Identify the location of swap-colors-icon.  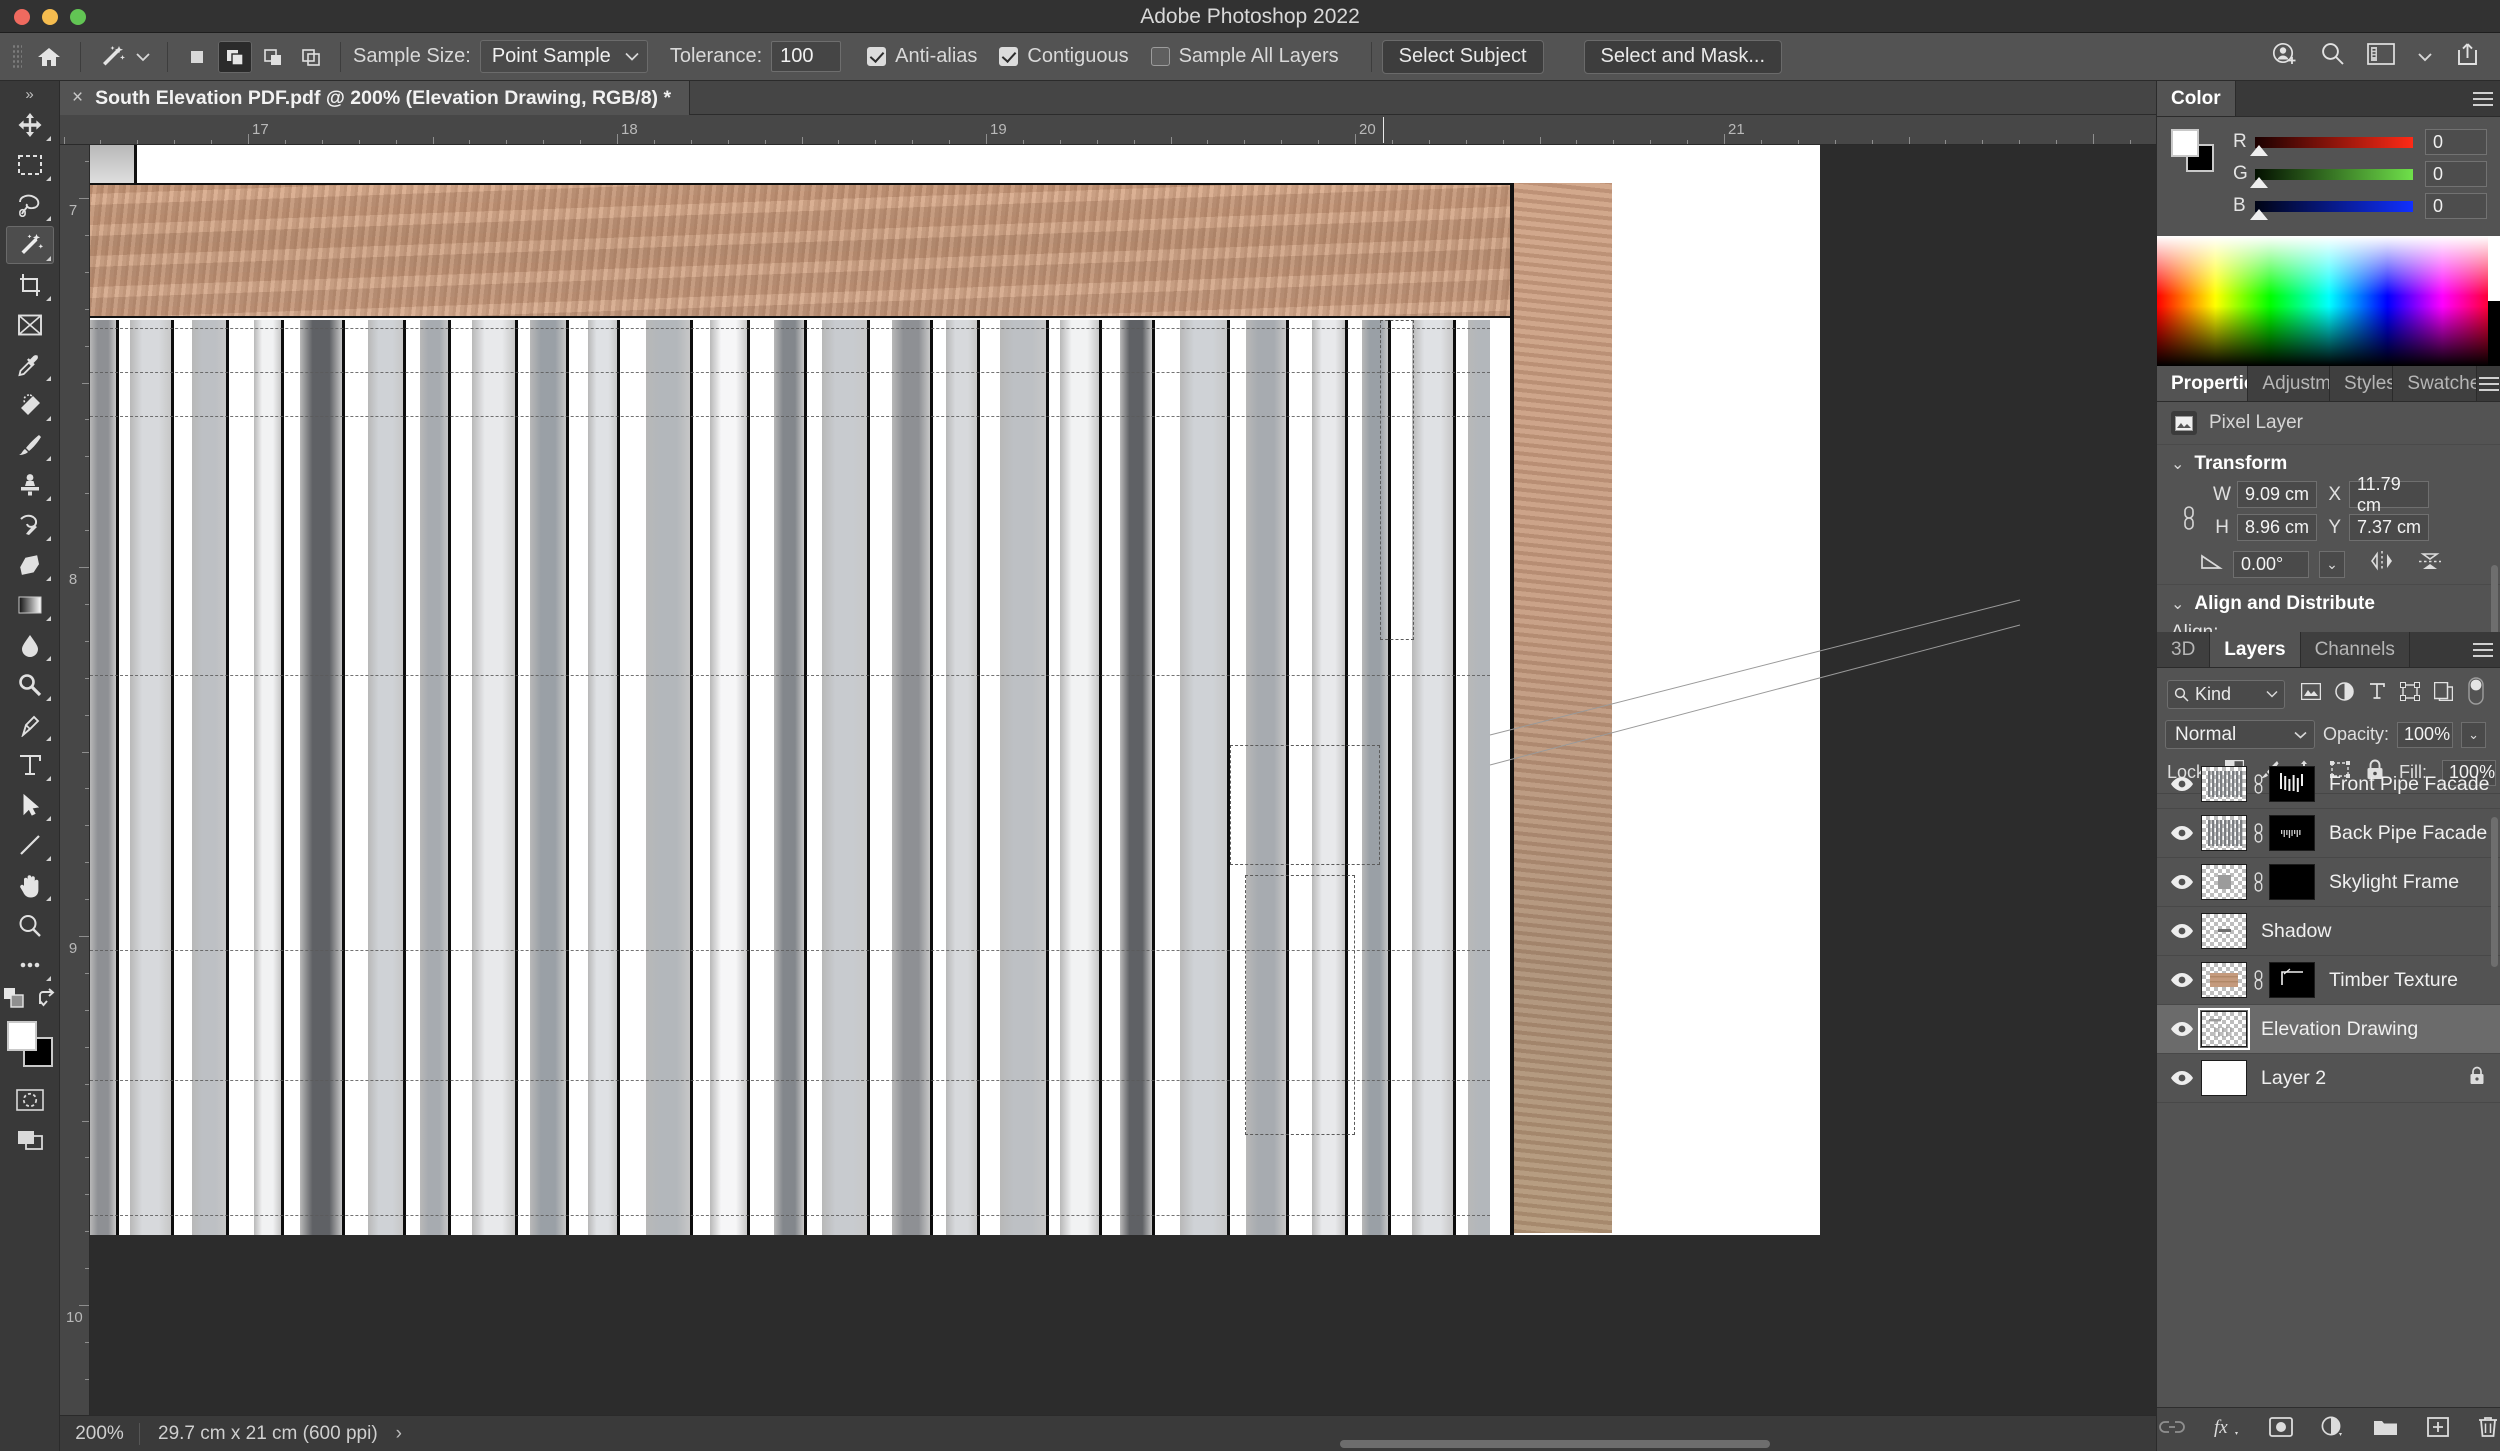
(47, 1001).